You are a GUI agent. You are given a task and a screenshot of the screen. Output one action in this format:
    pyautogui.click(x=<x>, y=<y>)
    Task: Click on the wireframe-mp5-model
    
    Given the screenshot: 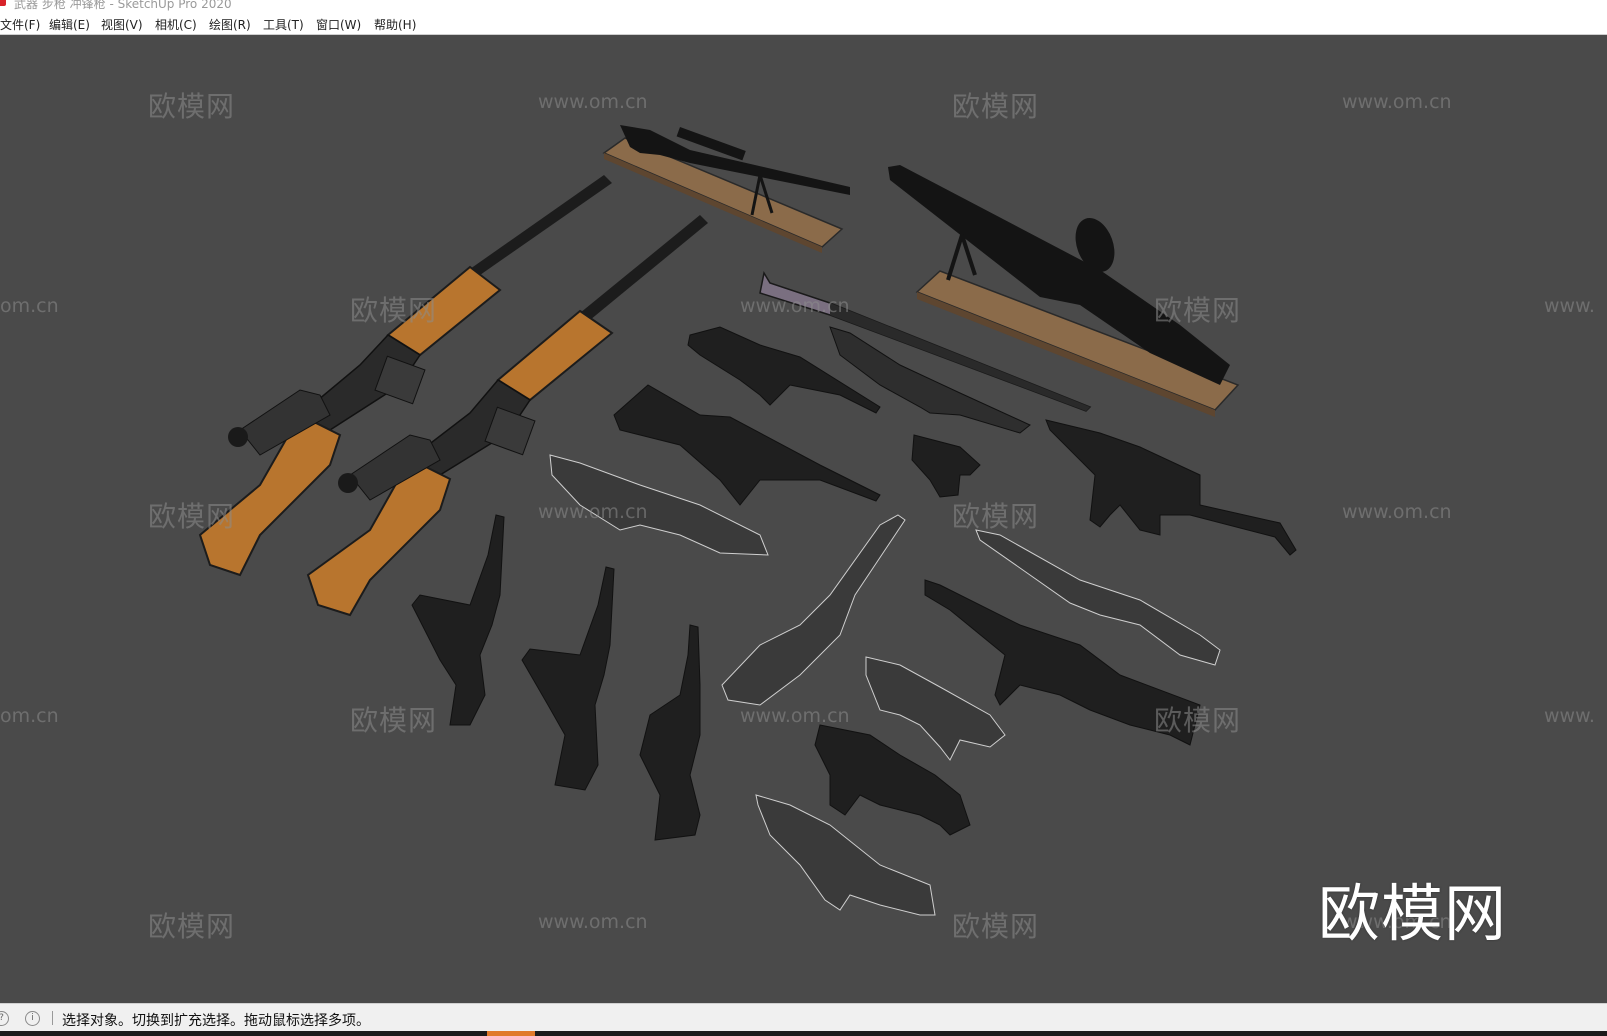 What is the action you would take?
    pyautogui.click(x=935, y=708)
    